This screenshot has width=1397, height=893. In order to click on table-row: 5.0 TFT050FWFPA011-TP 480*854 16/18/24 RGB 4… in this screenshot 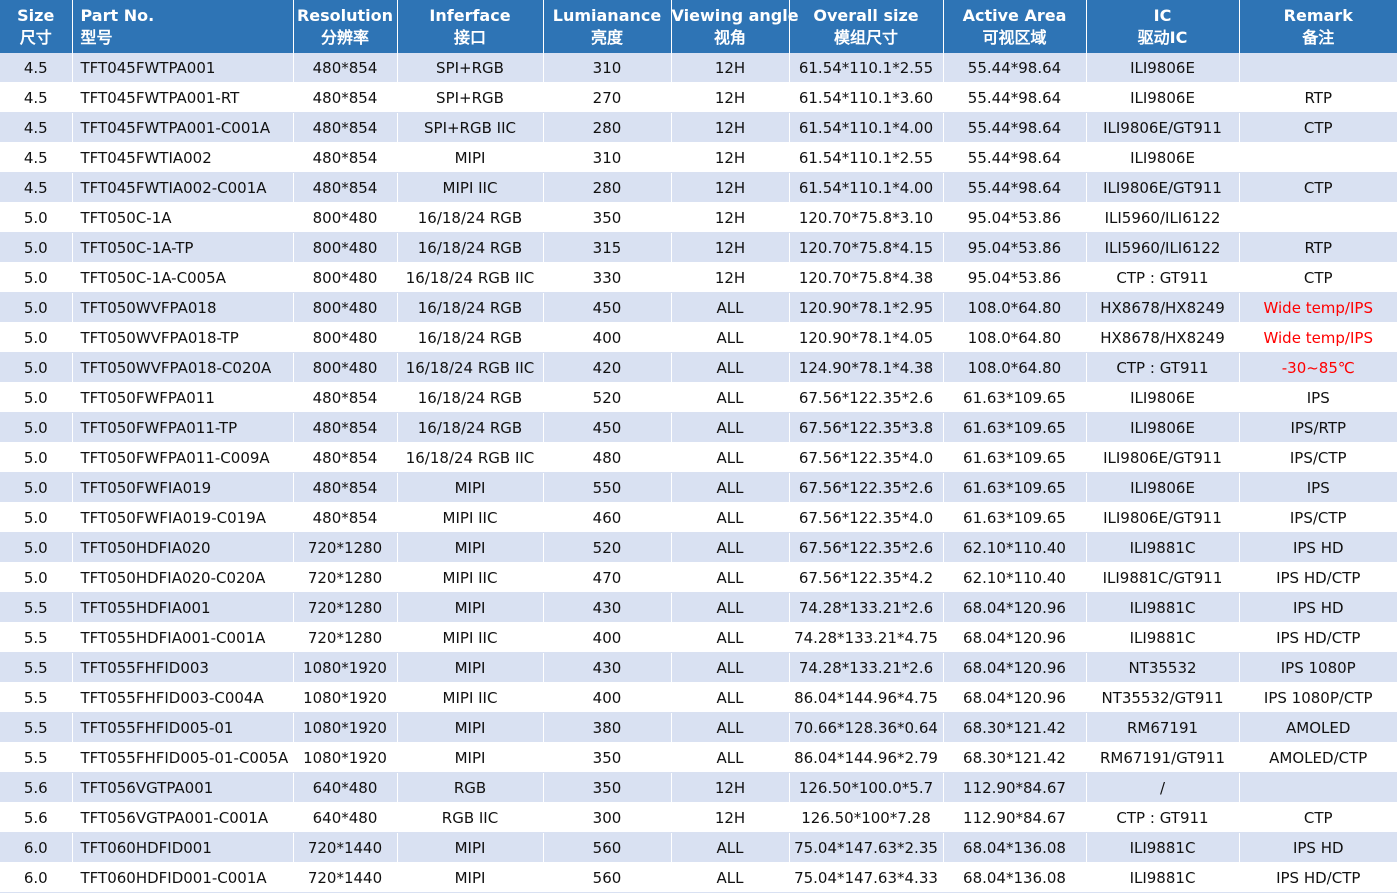, I will do `click(698, 427)`.